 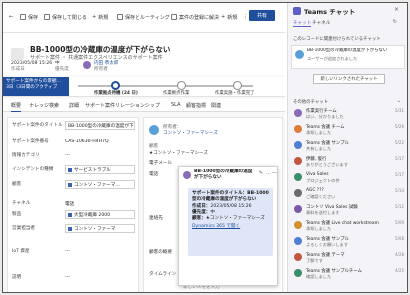 What do you see at coordinates (348, 114) in the screenshot?
I see `chat-list-item: 作業実行チーム はい、分かりました 5/31` at bounding box center [348, 114].